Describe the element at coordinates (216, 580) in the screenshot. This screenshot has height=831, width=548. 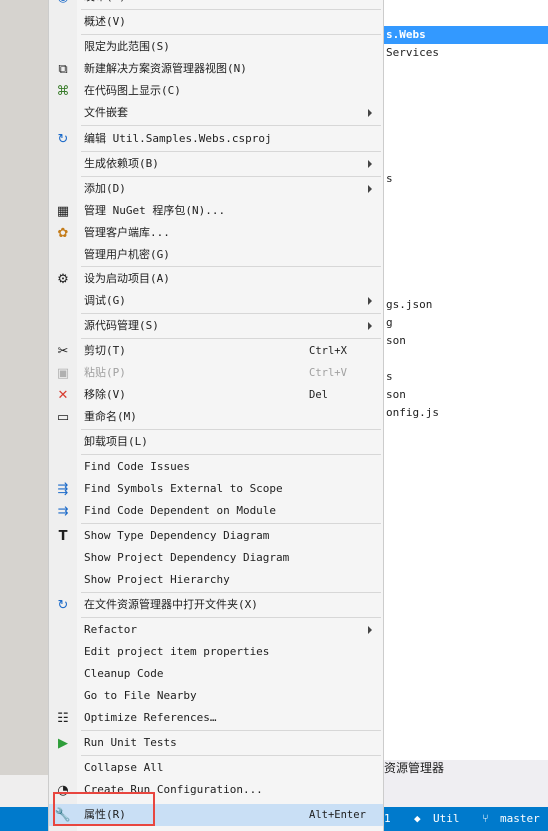
I see `menu-item-project-hierarchy: Show Project Hierarchy` at that location.